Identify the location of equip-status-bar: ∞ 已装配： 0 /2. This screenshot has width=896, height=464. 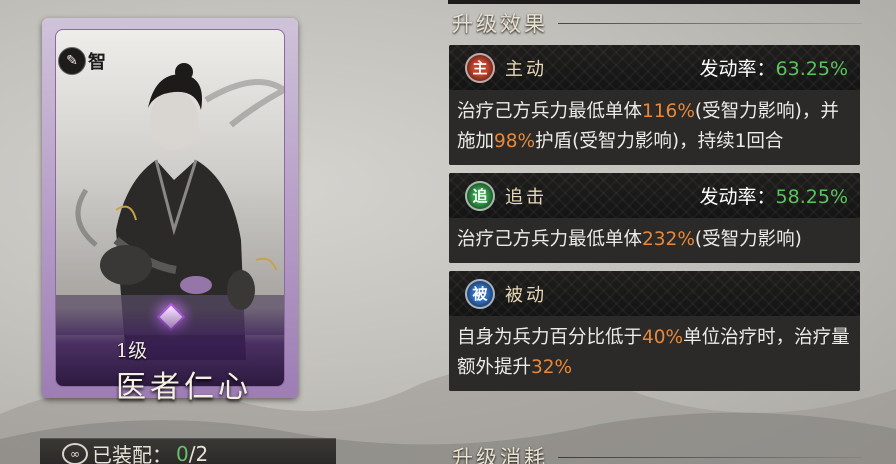
(188, 451).